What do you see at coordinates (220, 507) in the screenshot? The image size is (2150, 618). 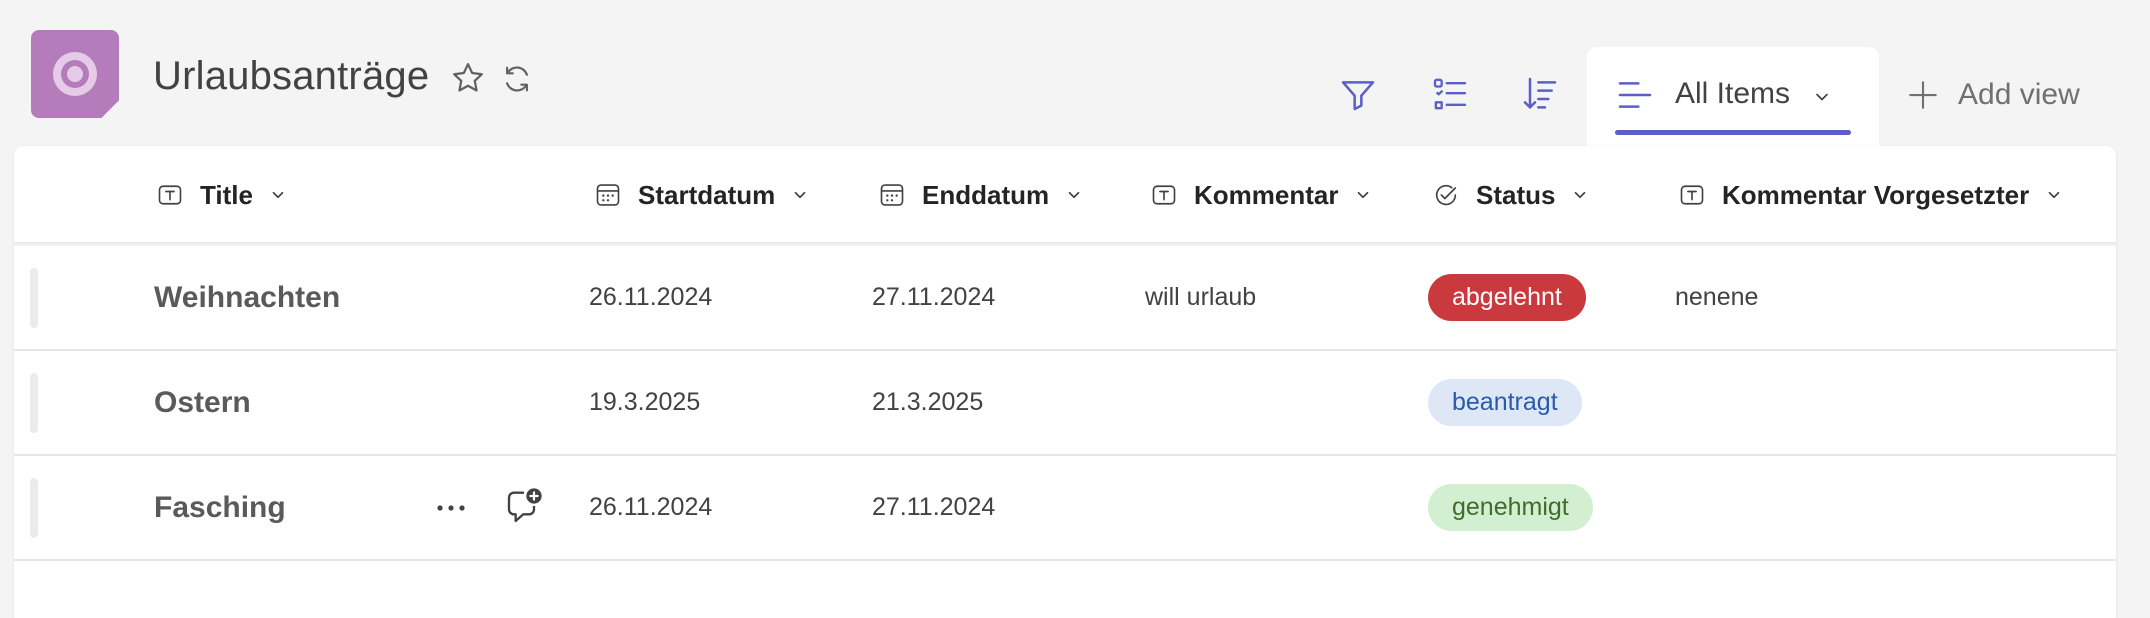 I see `cell-title: Fasching` at bounding box center [220, 507].